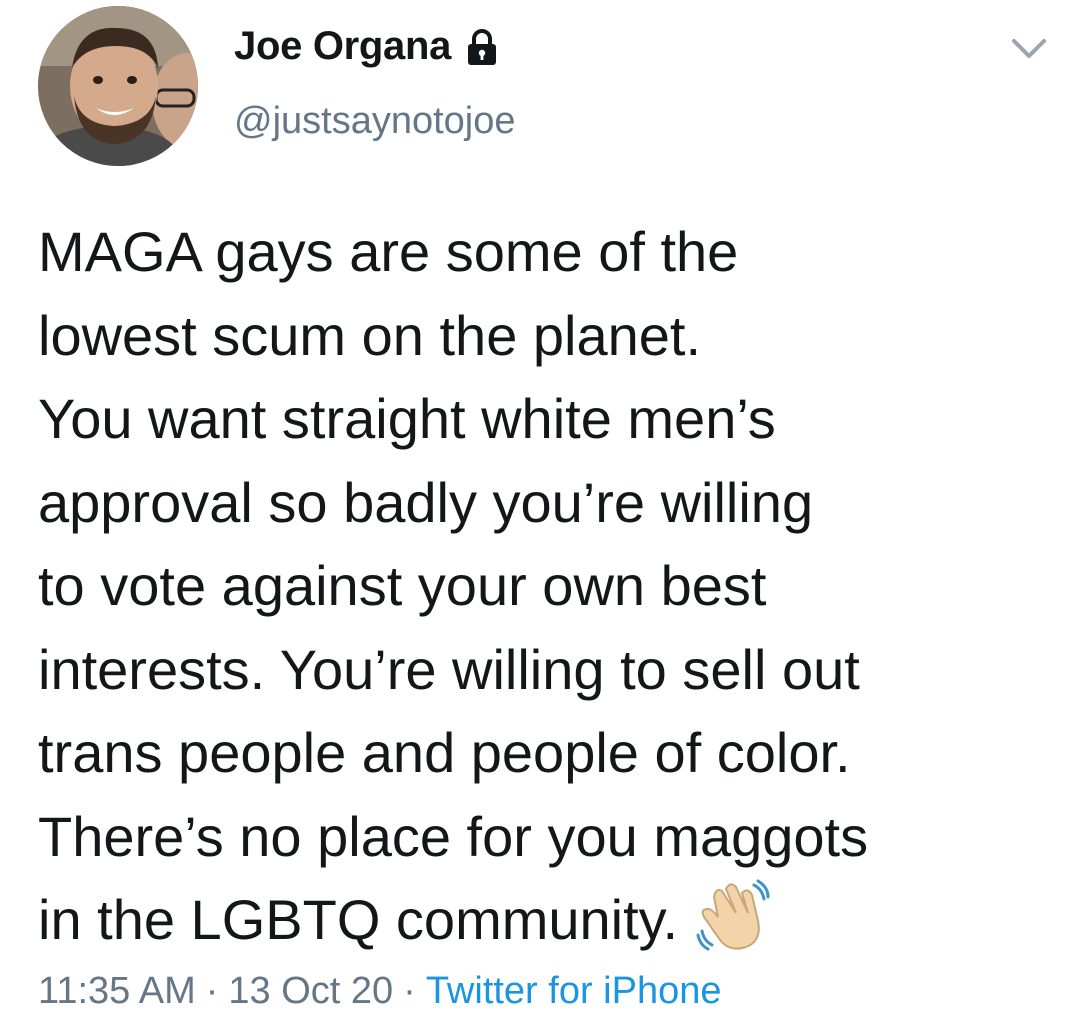 This screenshot has width=1080, height=1018. I want to click on avatar, so click(118, 86).